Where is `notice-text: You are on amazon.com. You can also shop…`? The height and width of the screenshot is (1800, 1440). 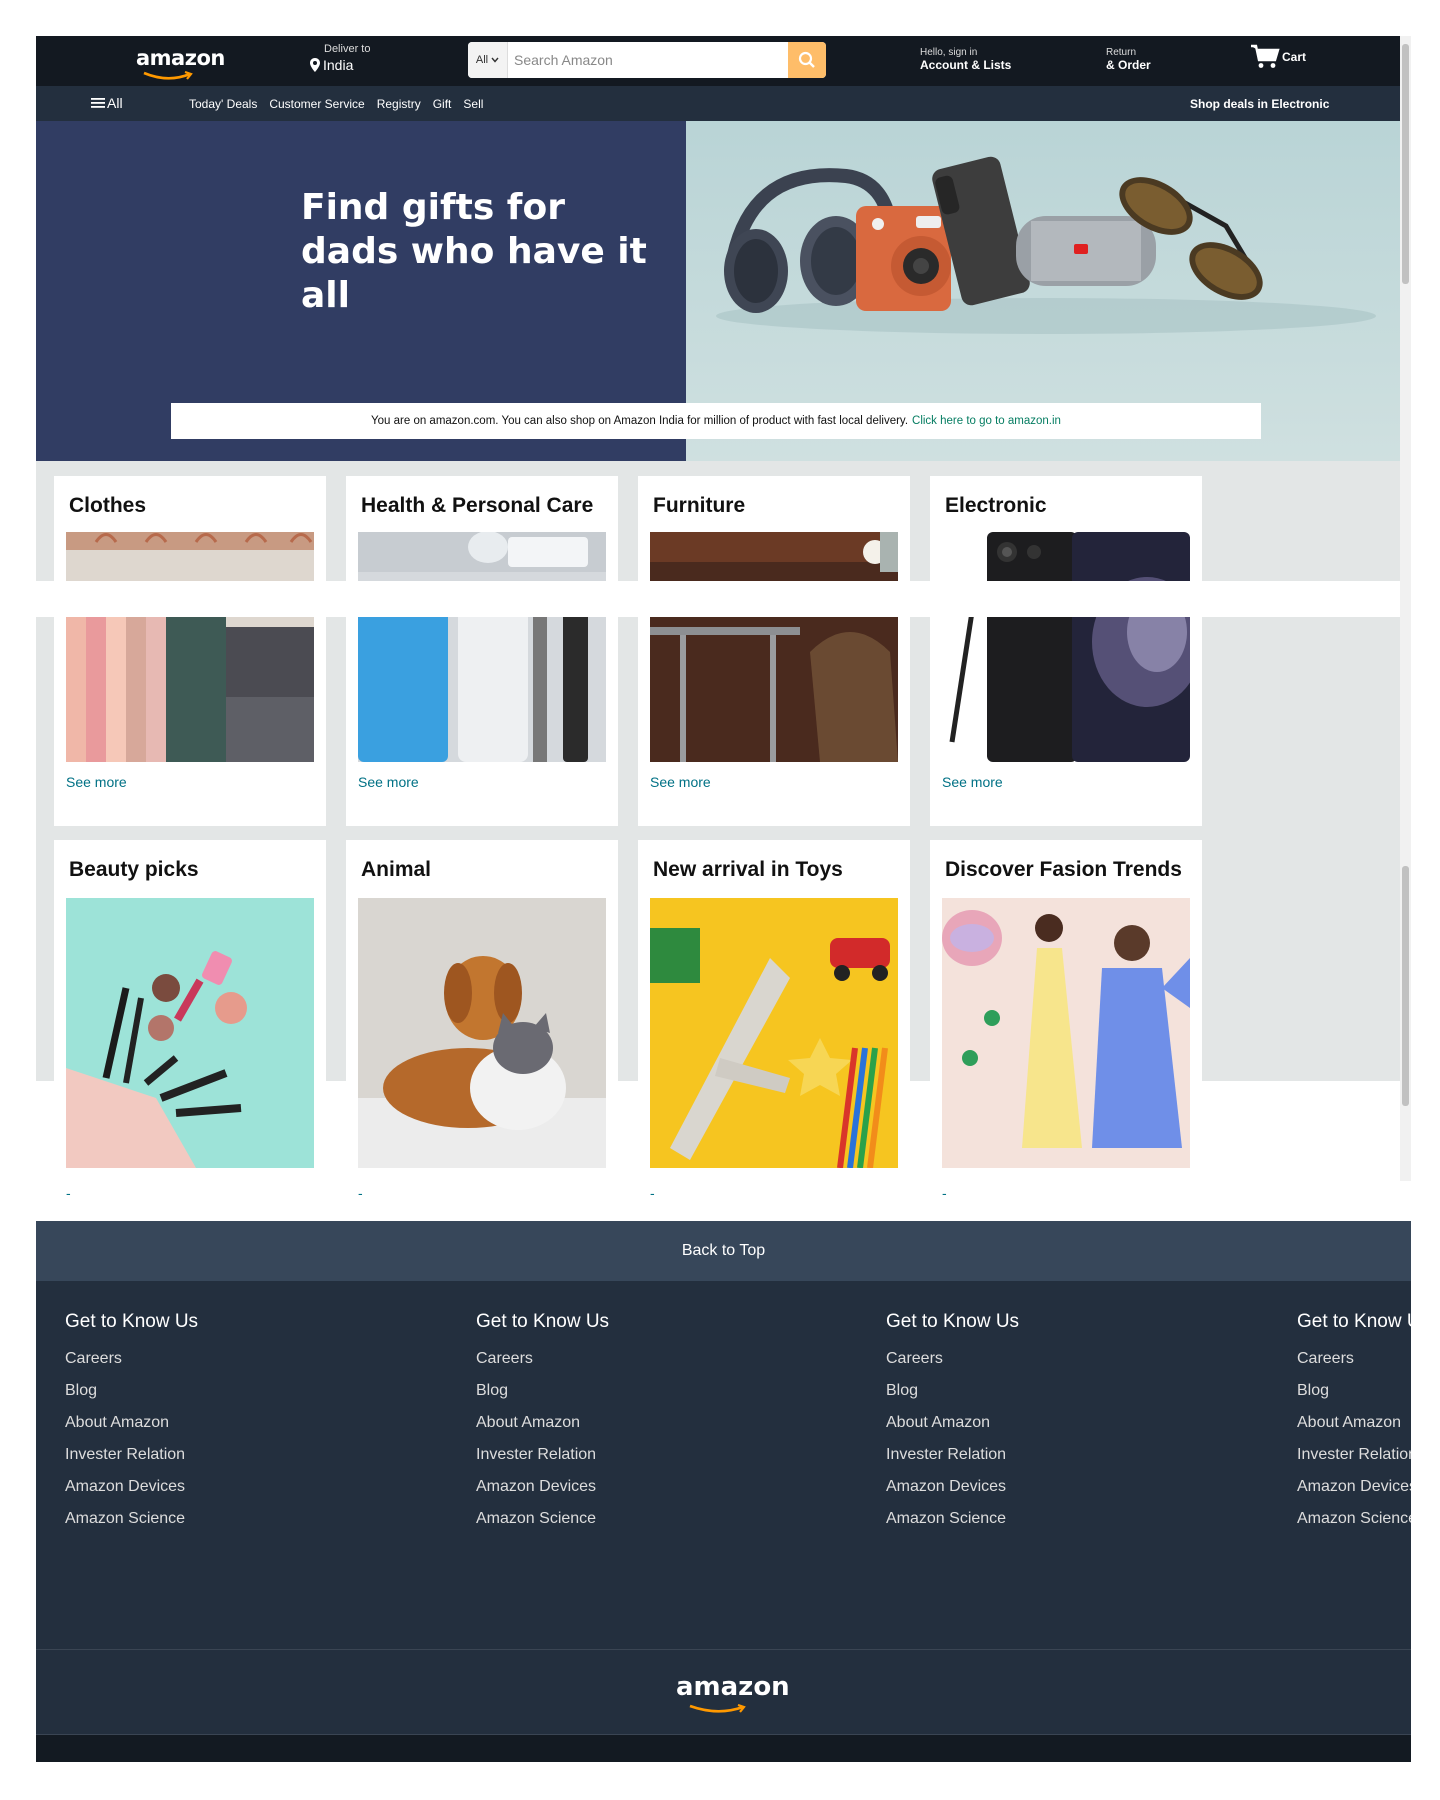
notice-text: You are on amazon.com. You can also shop… is located at coordinates (640, 421).